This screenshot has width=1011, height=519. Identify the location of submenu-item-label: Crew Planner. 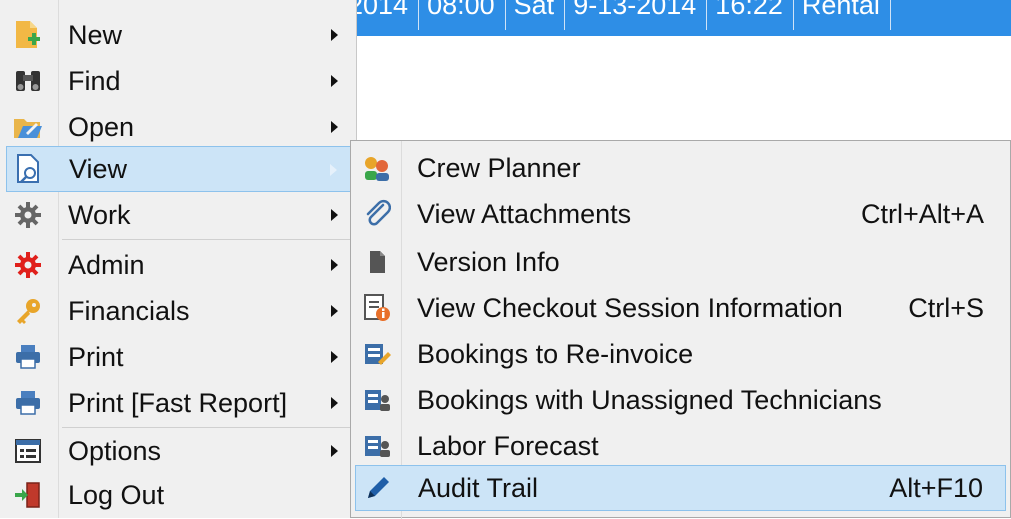
(499, 168).